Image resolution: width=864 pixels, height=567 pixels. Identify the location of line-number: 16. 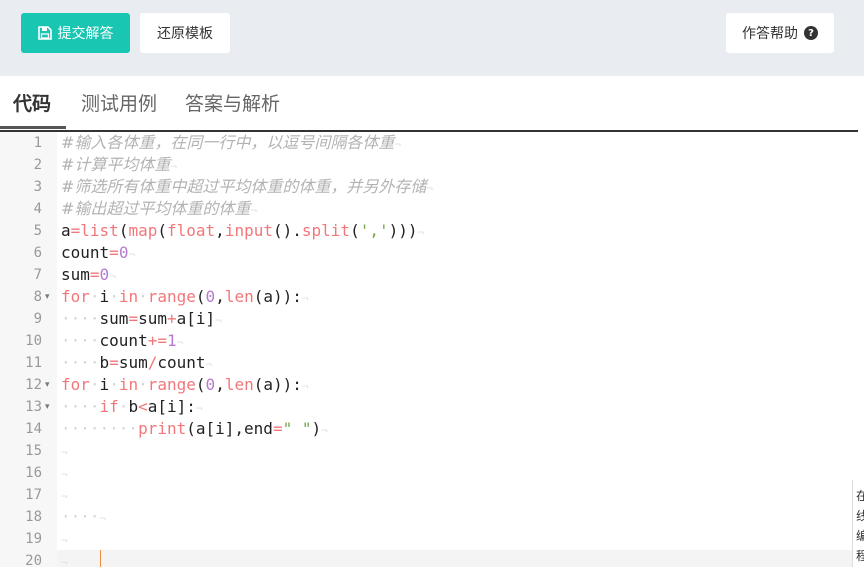
(33, 473).